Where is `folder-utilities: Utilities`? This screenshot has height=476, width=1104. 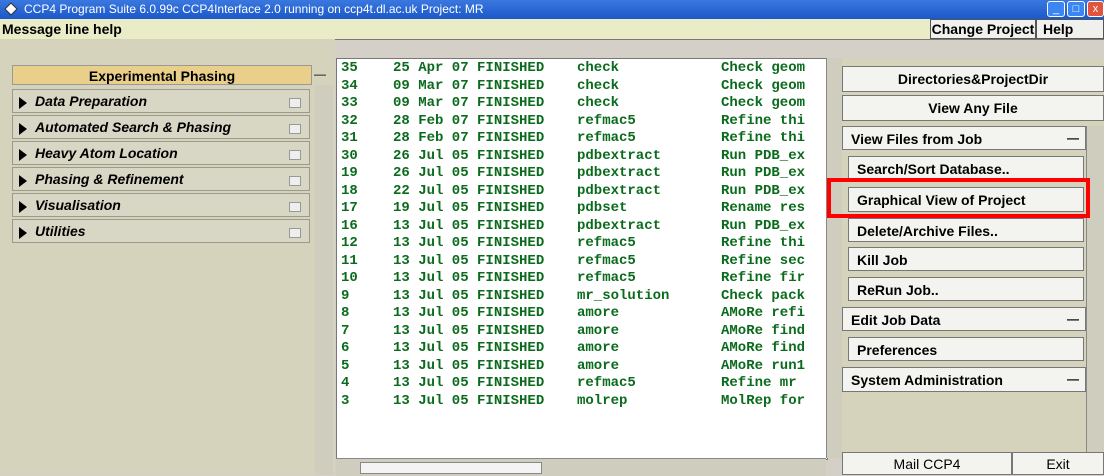
folder-utilities: Utilities is located at coordinates (161, 231).